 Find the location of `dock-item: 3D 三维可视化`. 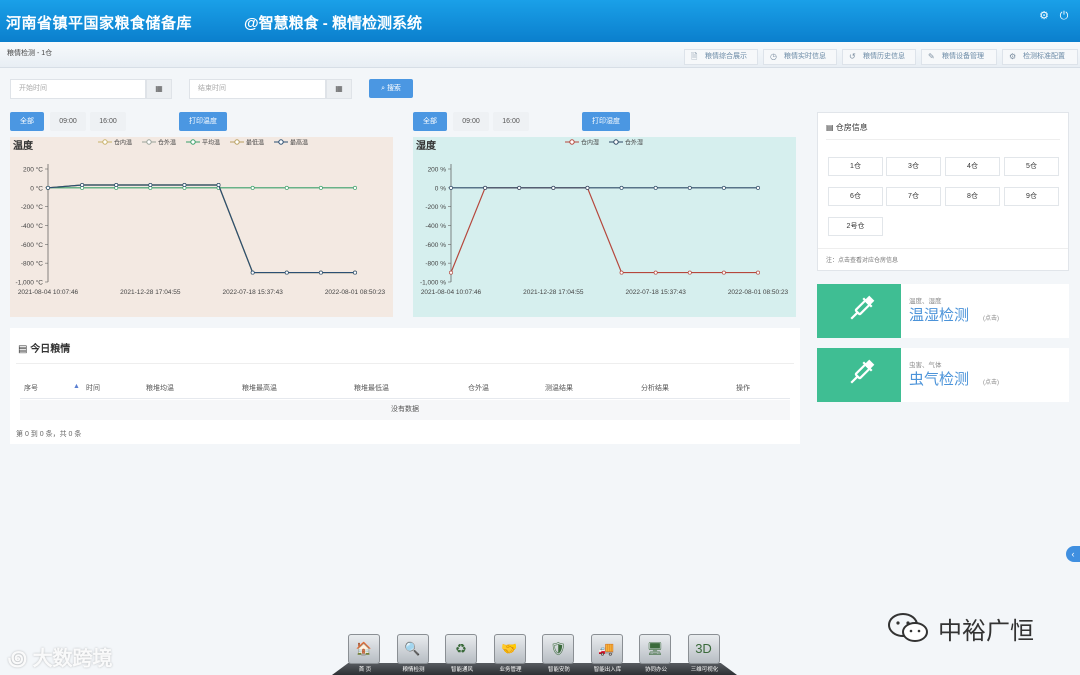

dock-item: 3D 三维可视化 is located at coordinates (704, 653).